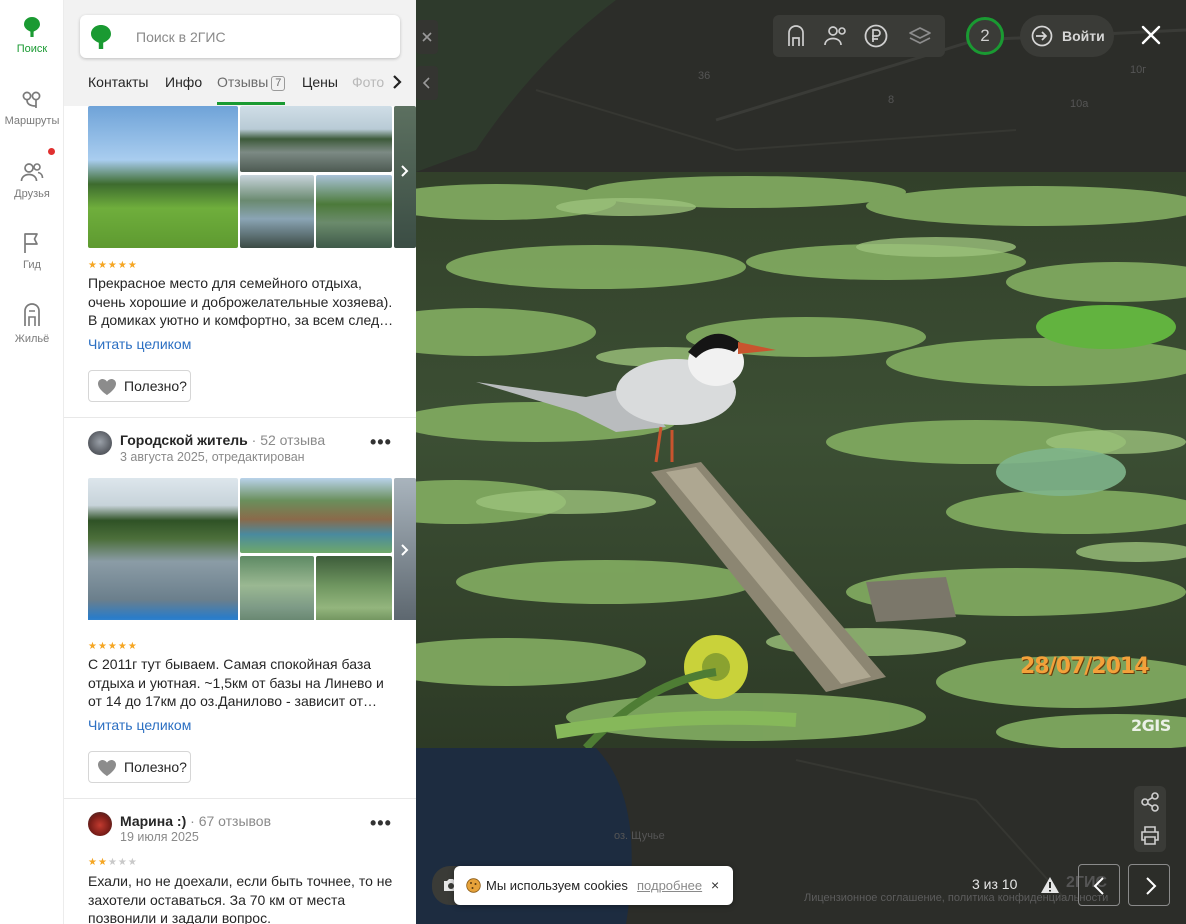 This screenshot has height=924, width=1186. I want to click on photo-watermark: 2GIS, so click(1151, 725).